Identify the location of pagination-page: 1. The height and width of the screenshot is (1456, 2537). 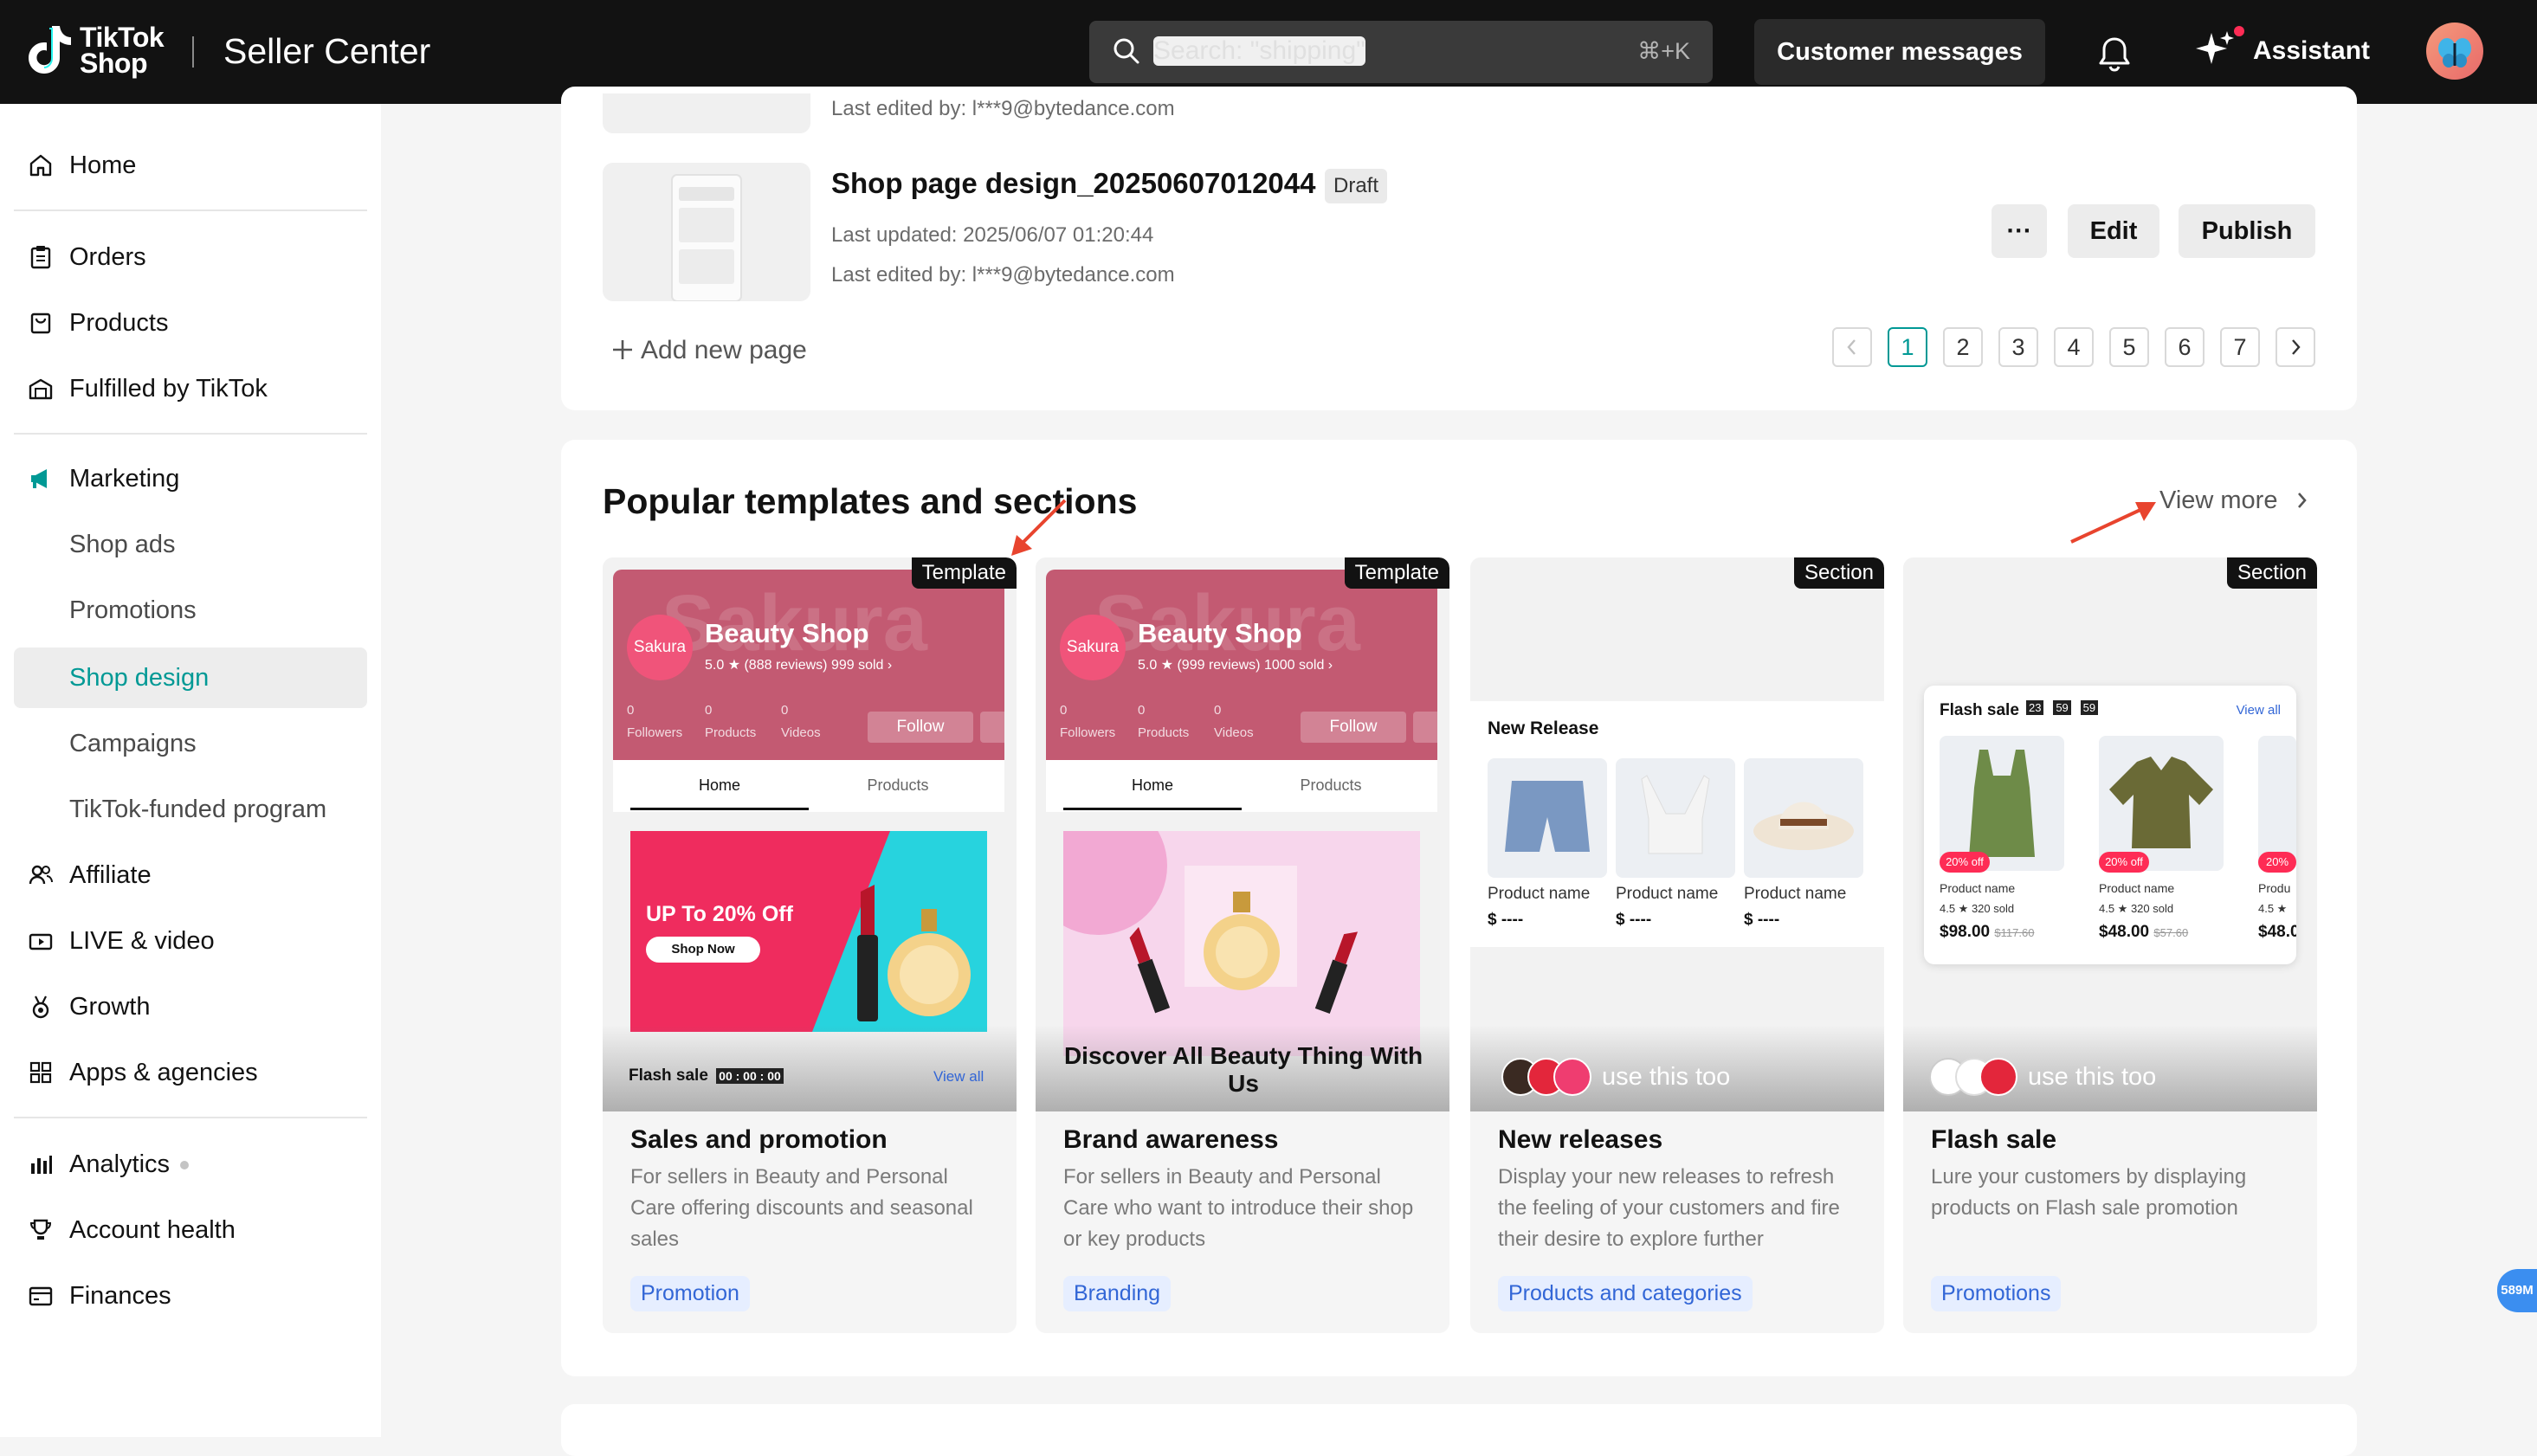
(1907, 347).